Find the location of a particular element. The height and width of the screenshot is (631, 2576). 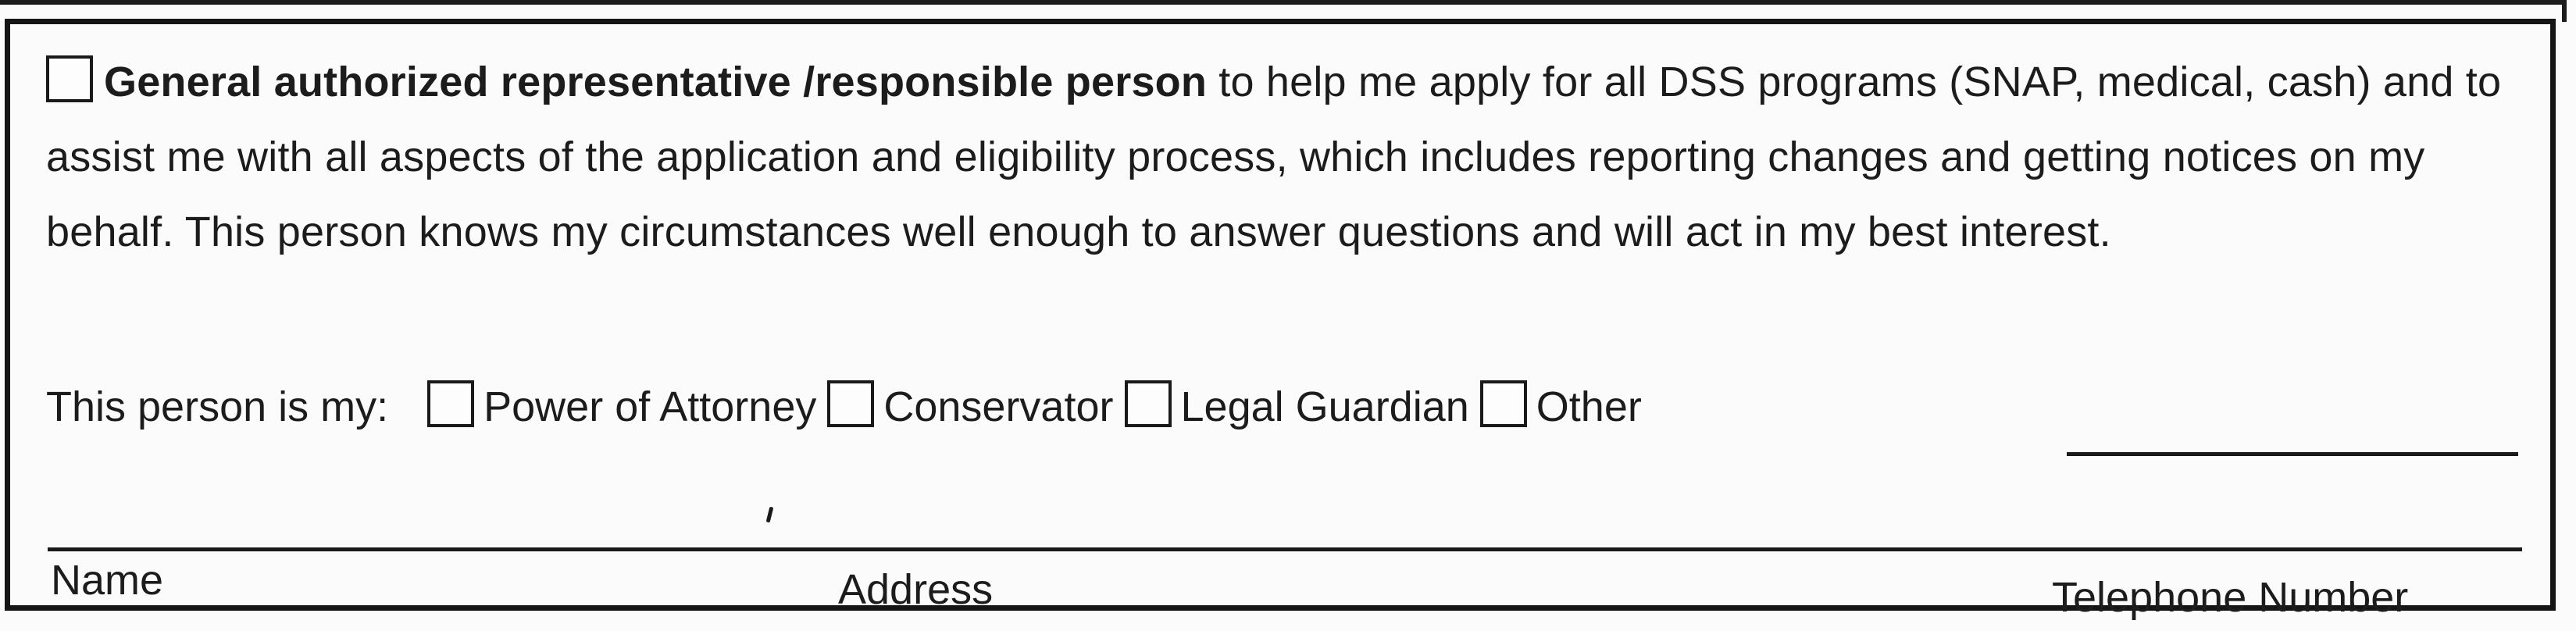

other-checkbox is located at coordinates (1503, 403).